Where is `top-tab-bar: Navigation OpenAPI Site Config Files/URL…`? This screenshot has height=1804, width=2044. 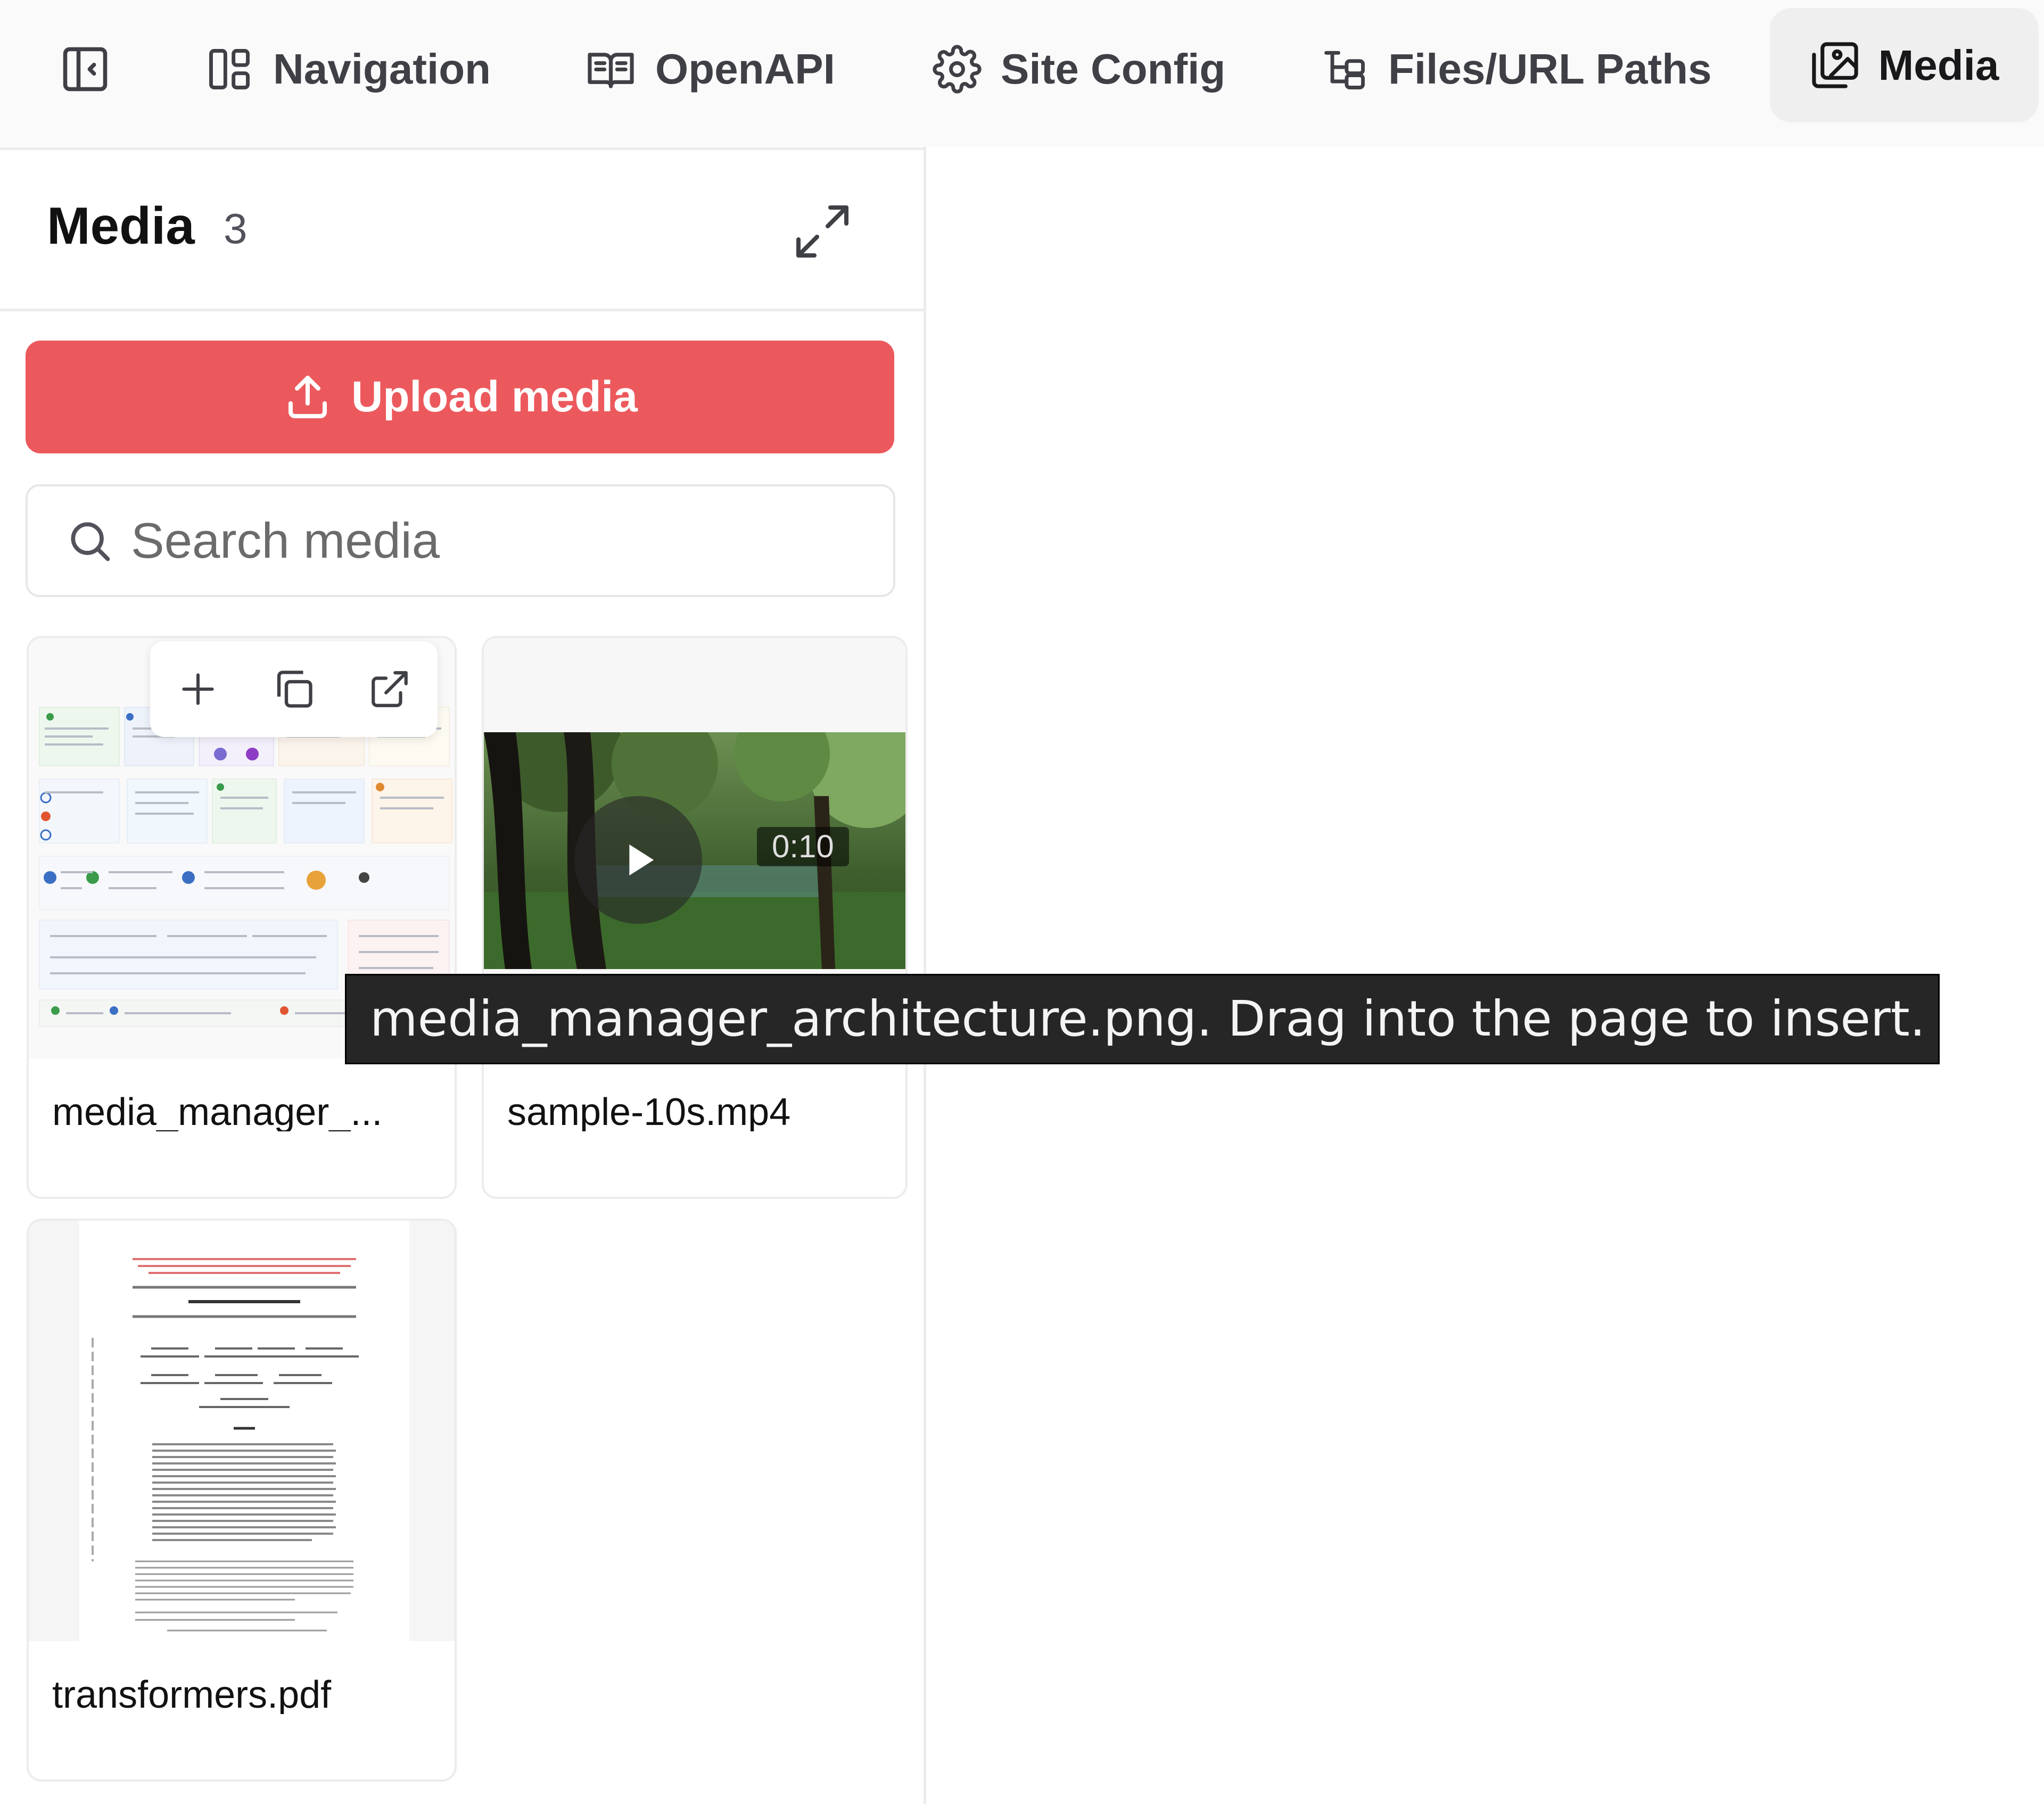 top-tab-bar: Navigation OpenAPI Site Config Files/URL… is located at coordinates (1022, 73).